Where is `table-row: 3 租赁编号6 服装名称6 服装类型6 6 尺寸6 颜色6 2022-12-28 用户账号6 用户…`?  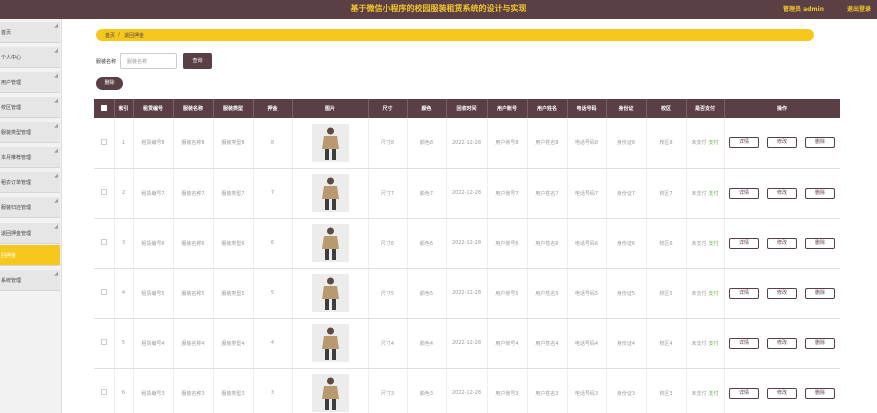 table-row: 3 租赁编号6 服装名称6 服装类型6 6 尺寸6 颜色6 2022-12-28 用户账号6 用户… is located at coordinates (467, 243).